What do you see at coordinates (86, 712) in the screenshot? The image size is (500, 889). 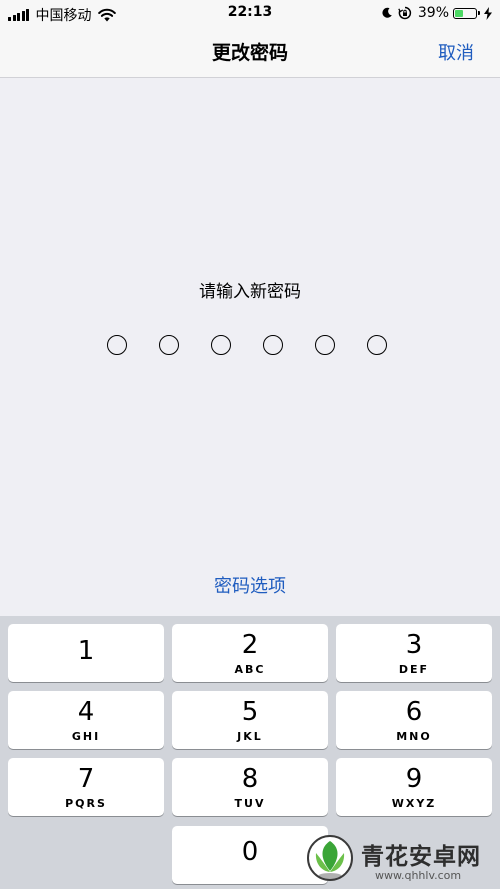 I see `key-number: 4` at bounding box center [86, 712].